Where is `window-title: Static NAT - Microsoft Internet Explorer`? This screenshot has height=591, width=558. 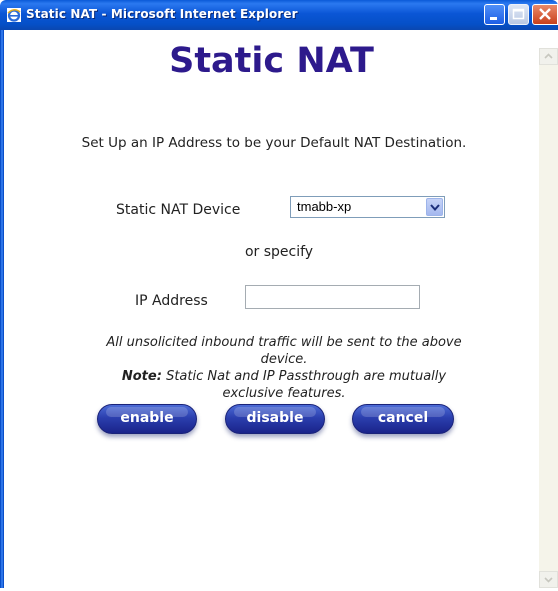
window-title: Static NAT - Microsoft Internet Explorer is located at coordinates (162, 14).